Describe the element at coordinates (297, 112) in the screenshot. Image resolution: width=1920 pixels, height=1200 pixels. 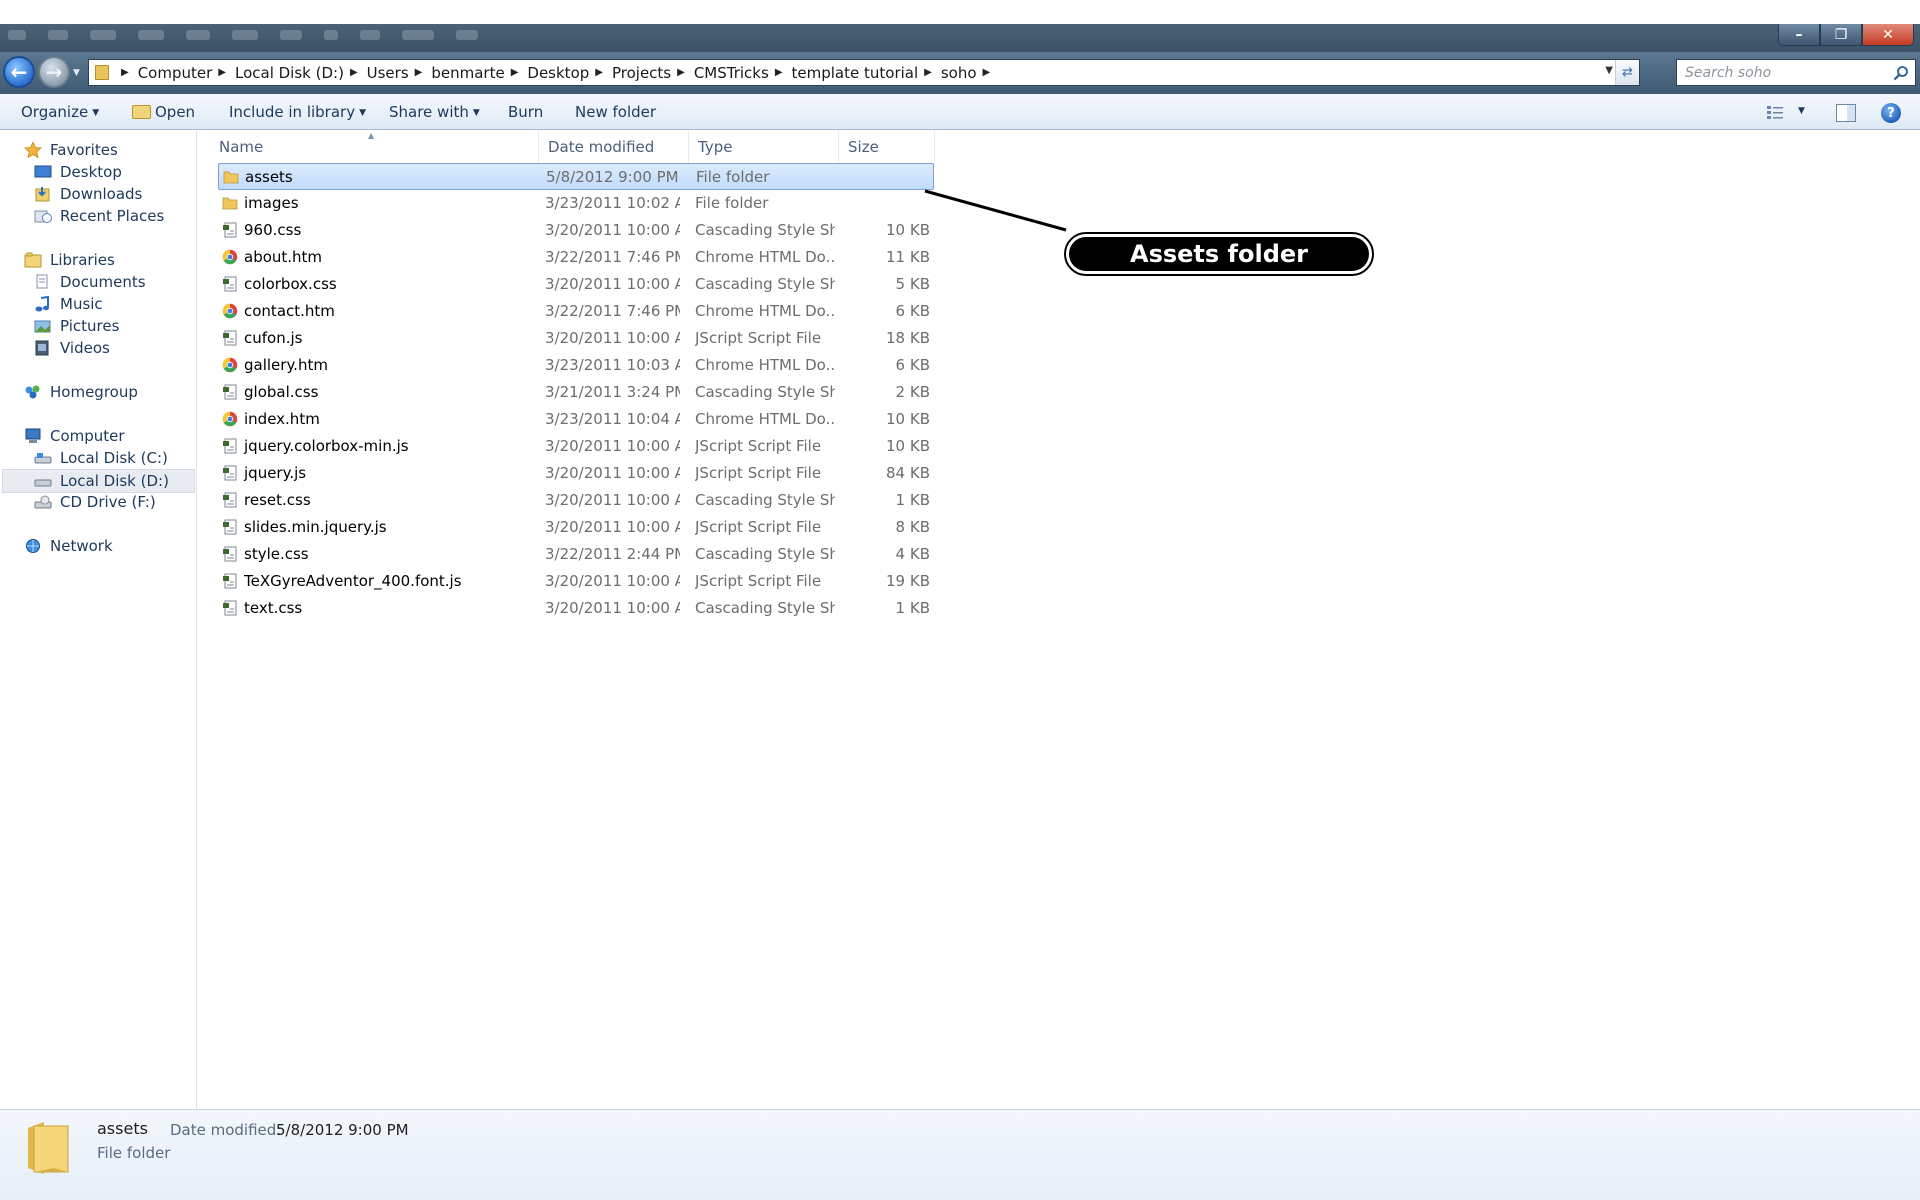
I see `include-in-library-button: Include in library ▼` at that location.